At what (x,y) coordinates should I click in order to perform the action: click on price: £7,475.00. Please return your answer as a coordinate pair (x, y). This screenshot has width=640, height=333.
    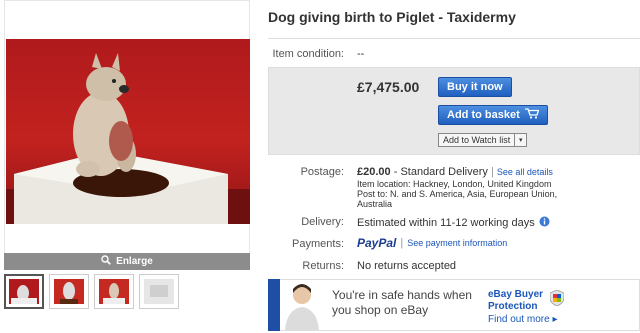
    Looking at the image, I should click on (388, 87).